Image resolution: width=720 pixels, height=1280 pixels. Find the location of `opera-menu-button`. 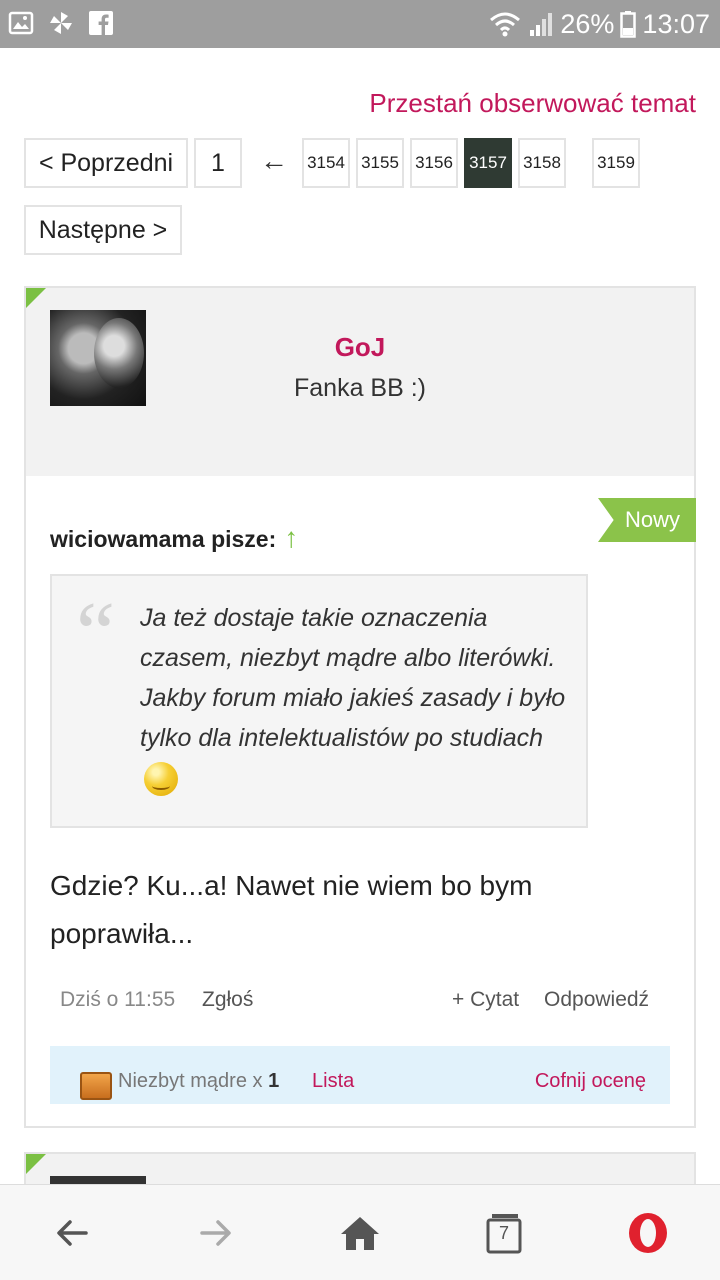

opera-menu-button is located at coordinates (648, 1233).